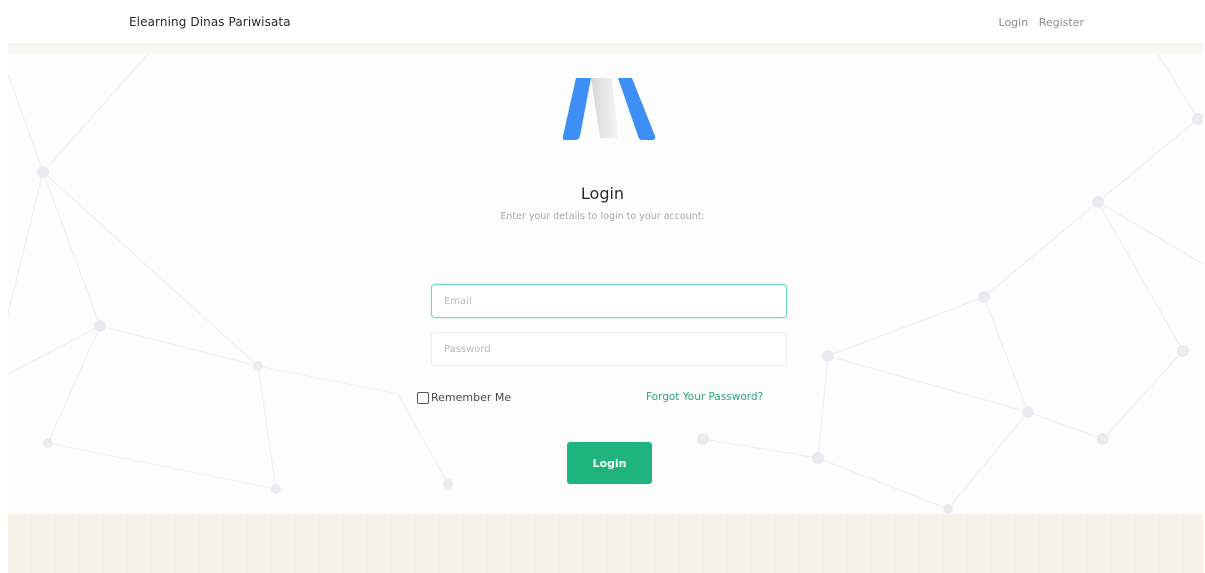  I want to click on brand-title: Elearning Dinas Pariwisata, so click(210, 22).